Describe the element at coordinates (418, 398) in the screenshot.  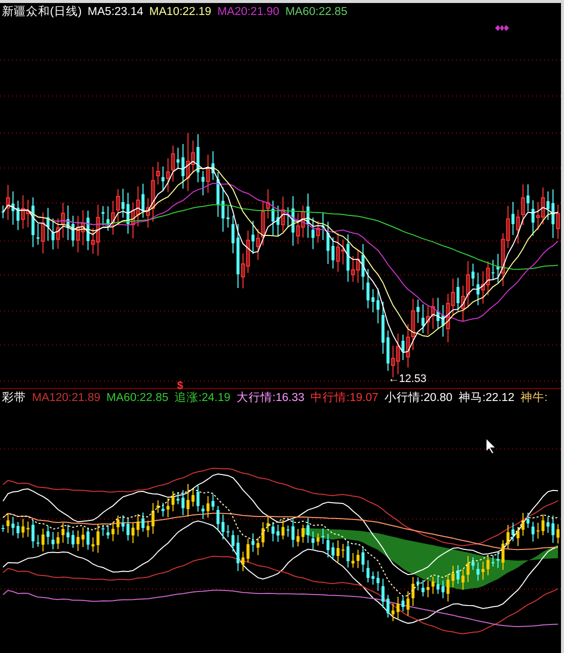
I see `indicator-value: 小行情:20.80` at that location.